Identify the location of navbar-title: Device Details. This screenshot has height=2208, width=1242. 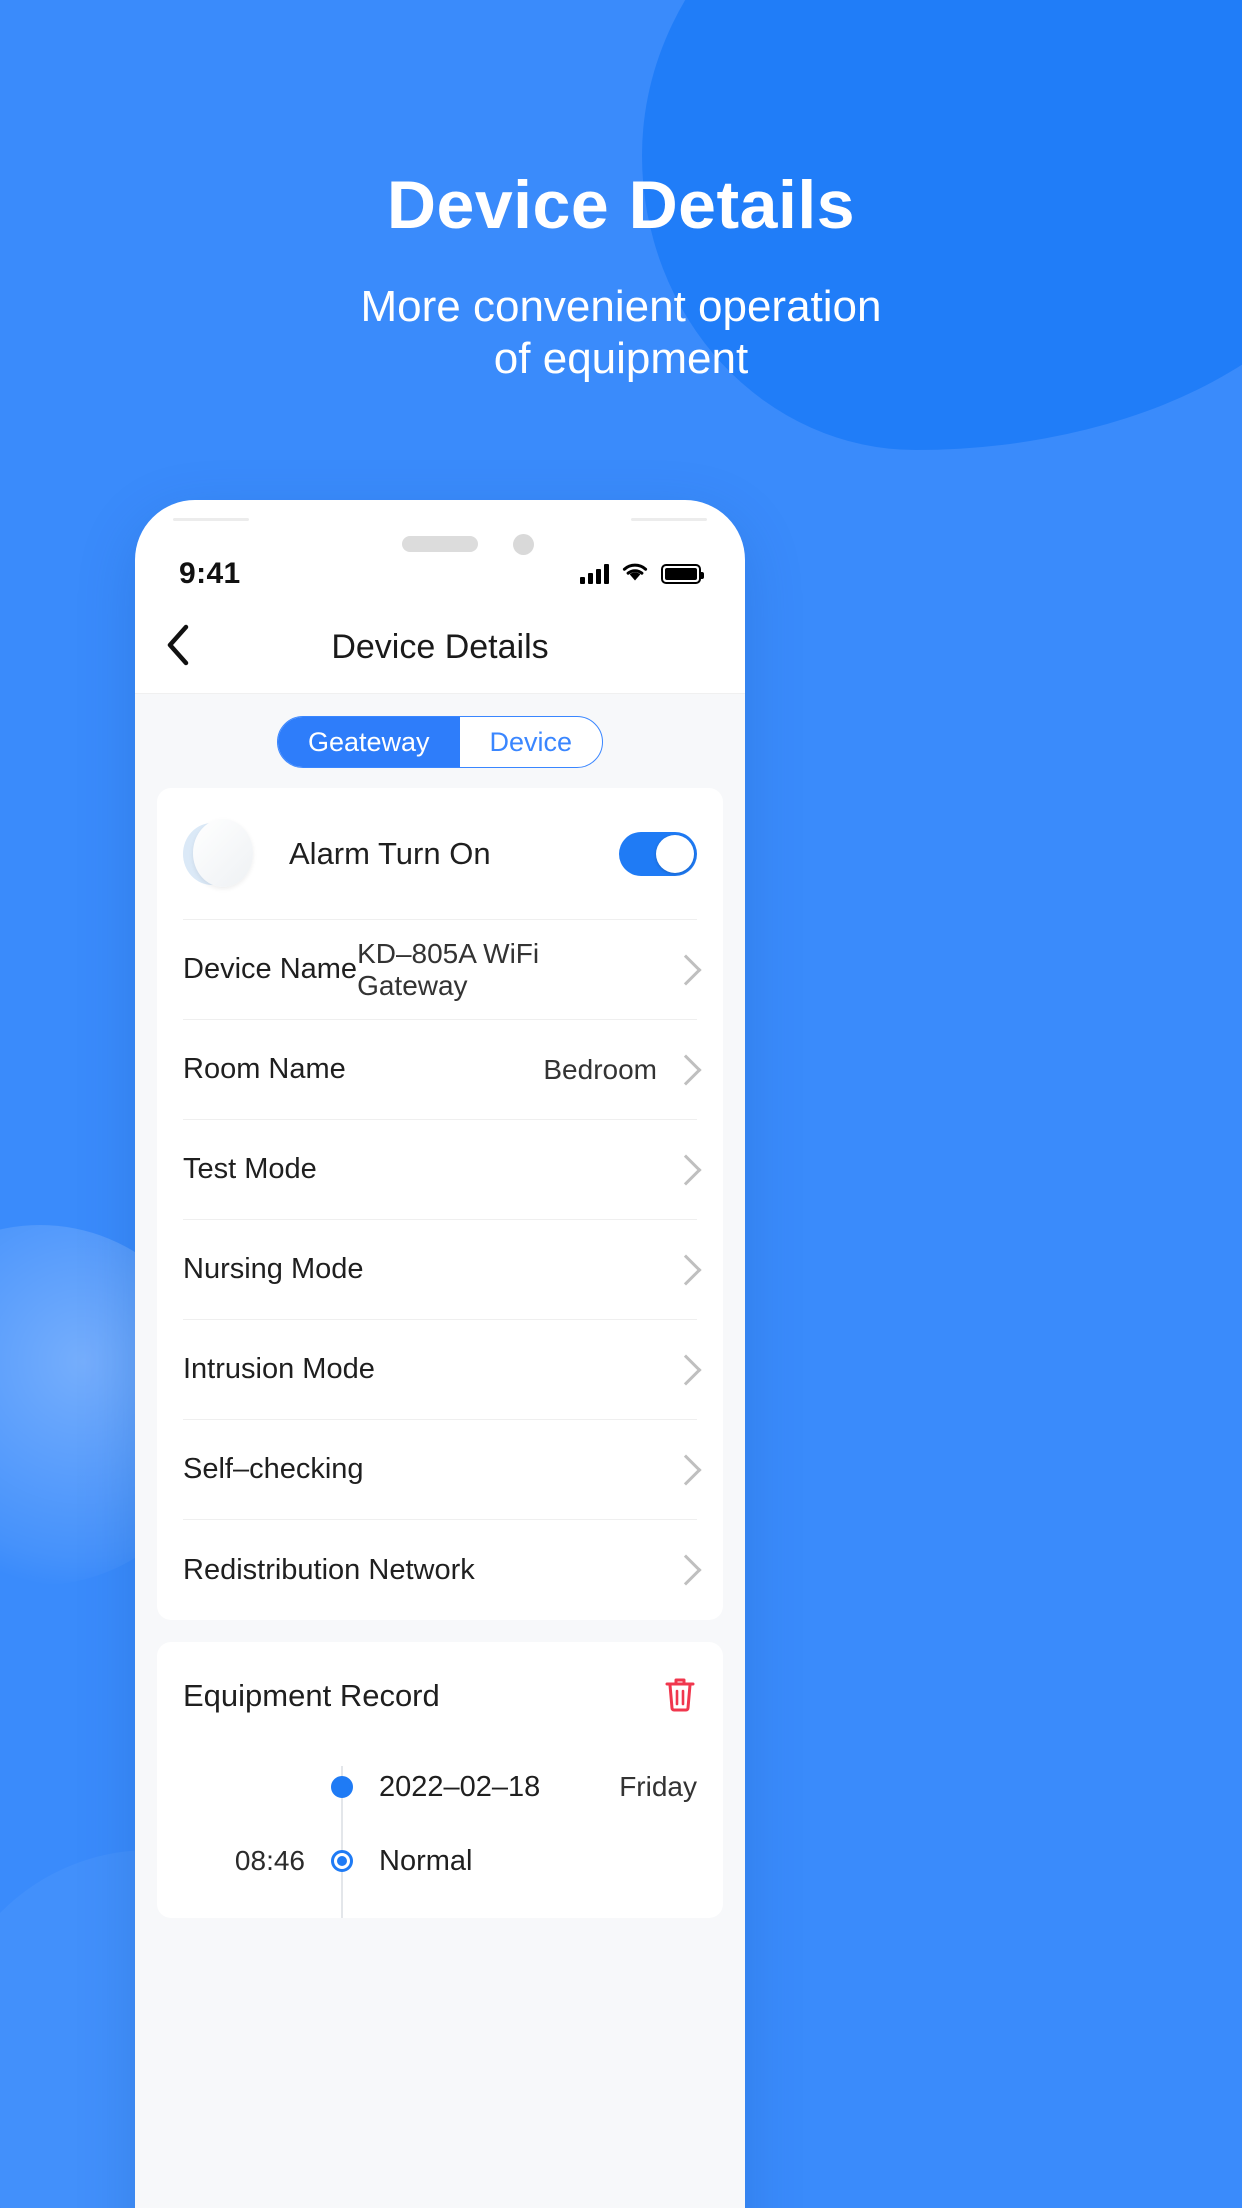
(440, 647).